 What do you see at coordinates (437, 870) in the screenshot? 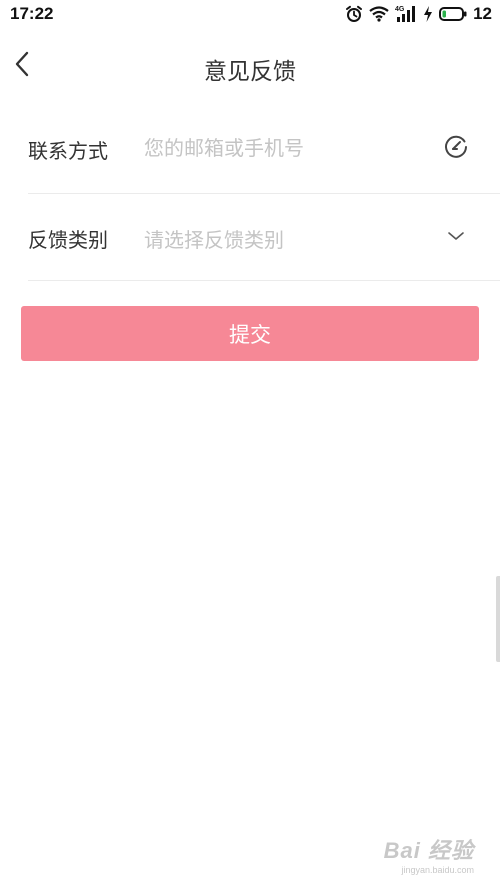
I see `watermark-url: jingyan.baidu.com` at bounding box center [437, 870].